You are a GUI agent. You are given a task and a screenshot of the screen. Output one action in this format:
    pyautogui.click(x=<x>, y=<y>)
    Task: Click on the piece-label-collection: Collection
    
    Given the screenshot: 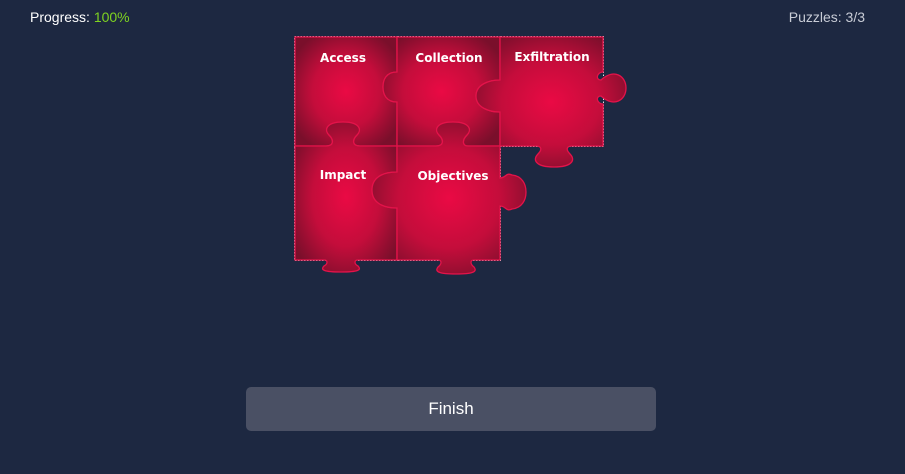 What is the action you would take?
    pyautogui.click(x=448, y=58)
    